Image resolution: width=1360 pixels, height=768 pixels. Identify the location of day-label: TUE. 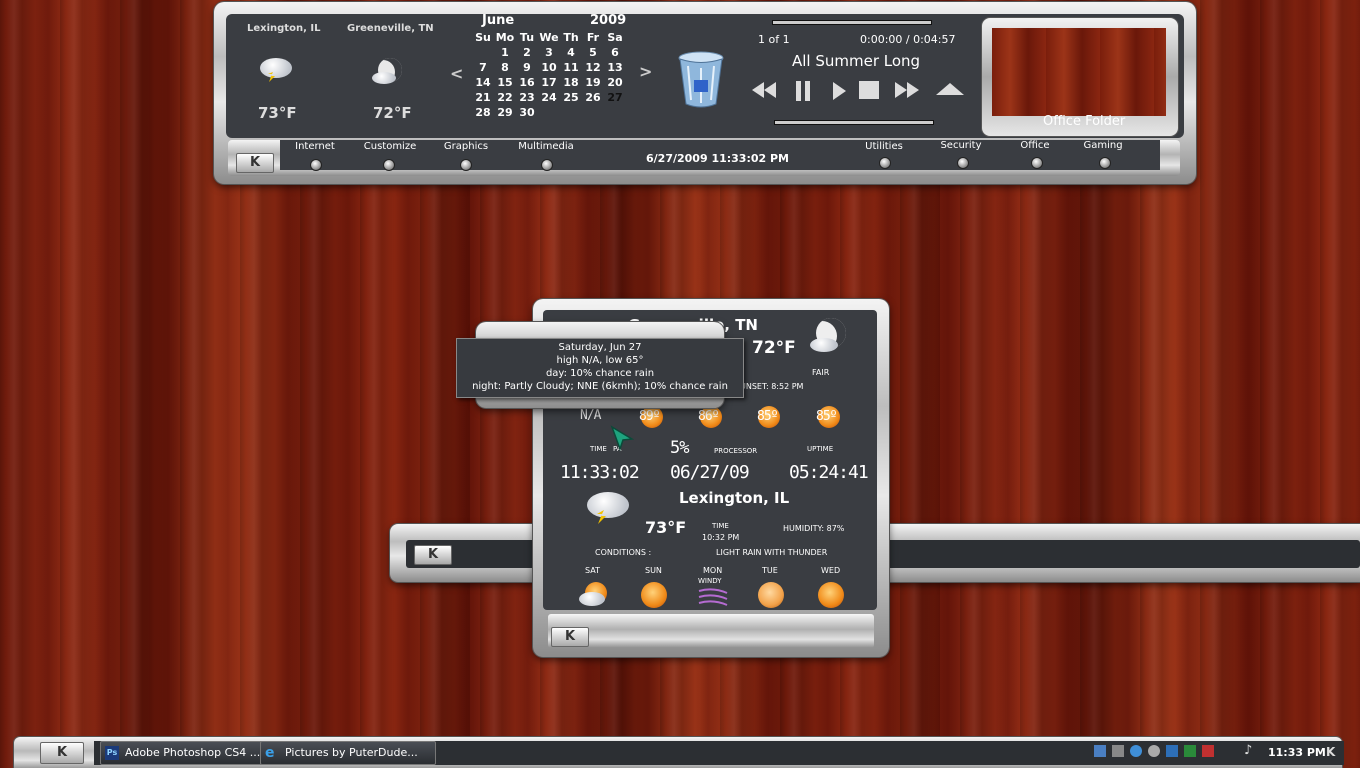
(770, 570).